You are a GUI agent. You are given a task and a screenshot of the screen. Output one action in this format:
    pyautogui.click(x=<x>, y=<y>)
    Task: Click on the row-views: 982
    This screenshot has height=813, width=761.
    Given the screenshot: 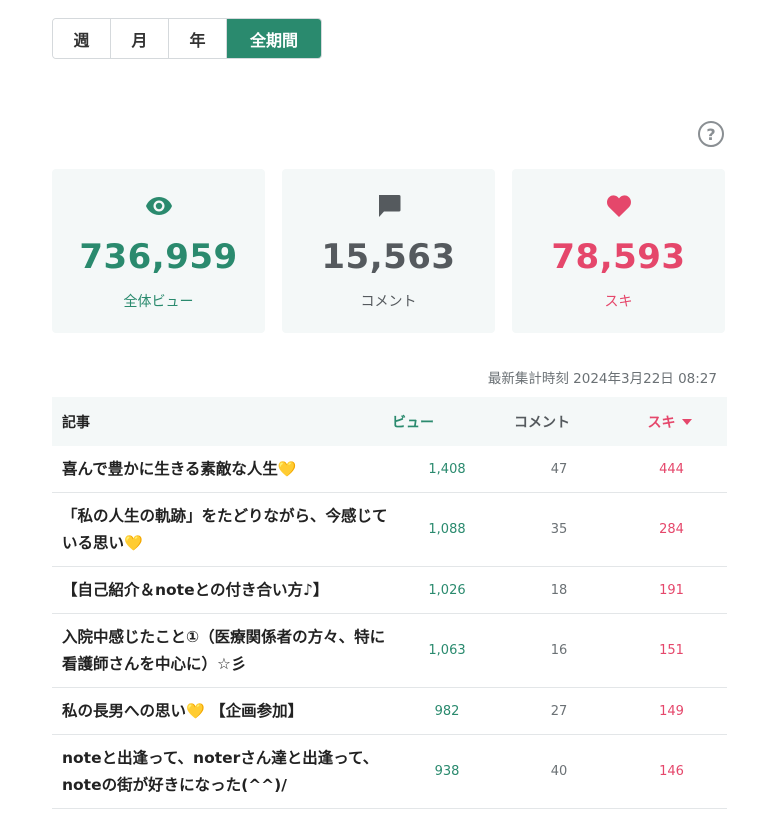 What is the action you would take?
    pyautogui.click(x=447, y=711)
    